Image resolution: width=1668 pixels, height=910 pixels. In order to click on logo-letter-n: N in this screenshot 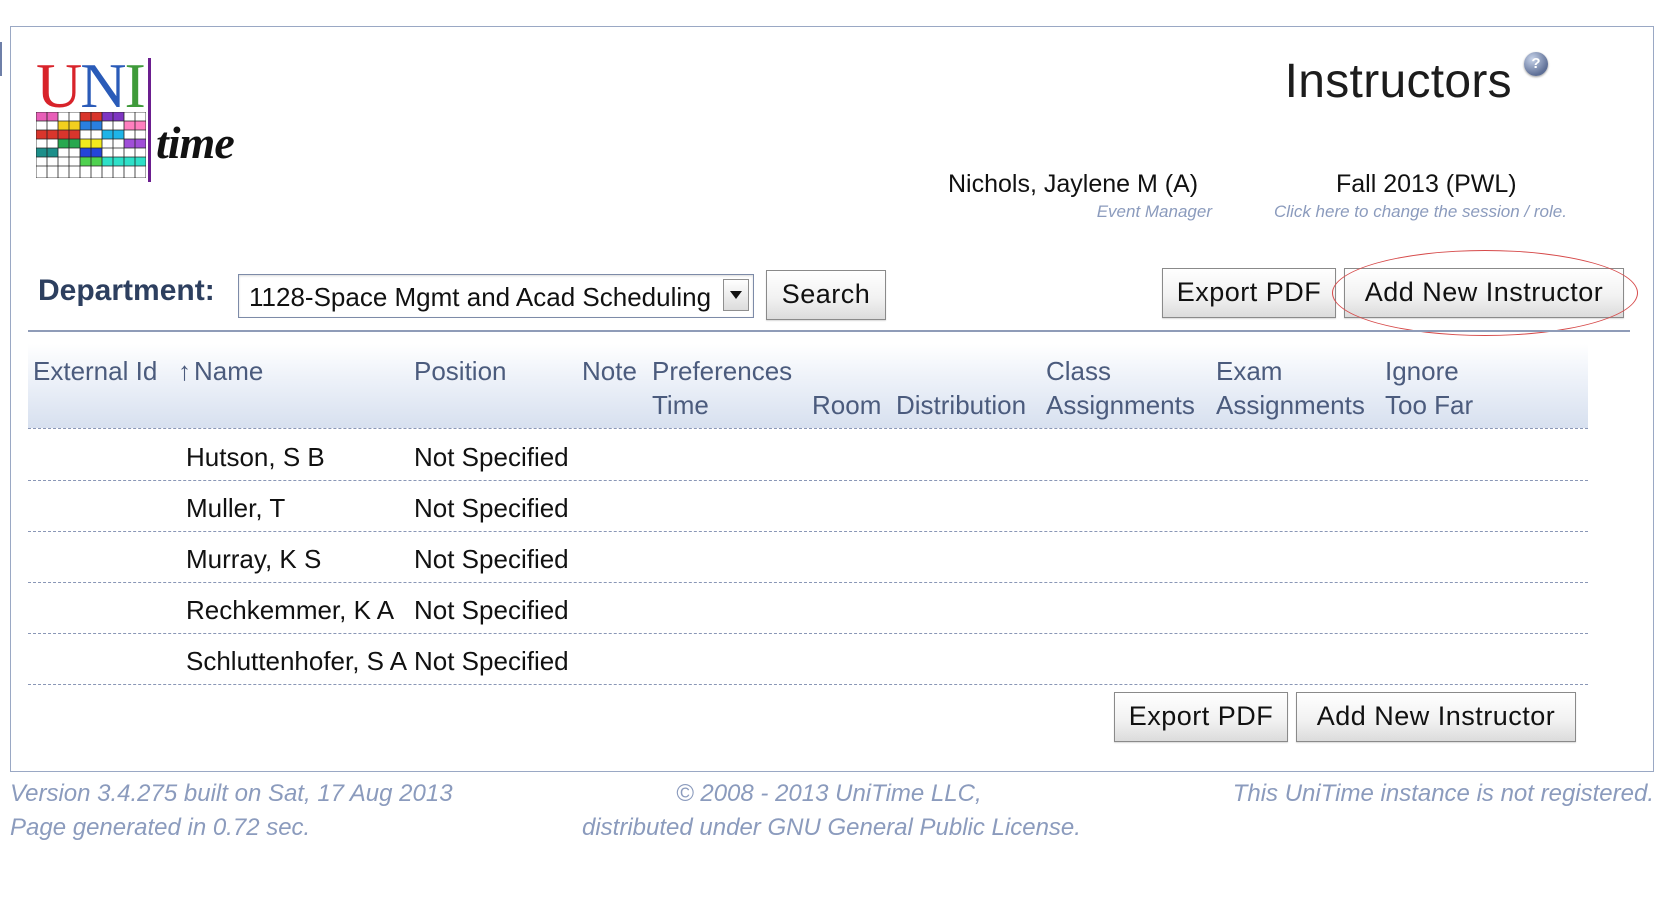, I will do `click(103, 85)`.